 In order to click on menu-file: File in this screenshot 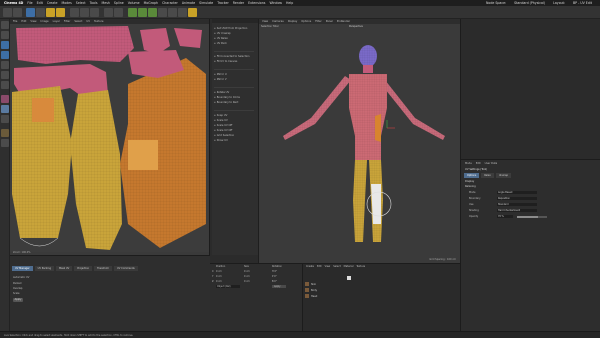, I will do `click(29, 3)`.